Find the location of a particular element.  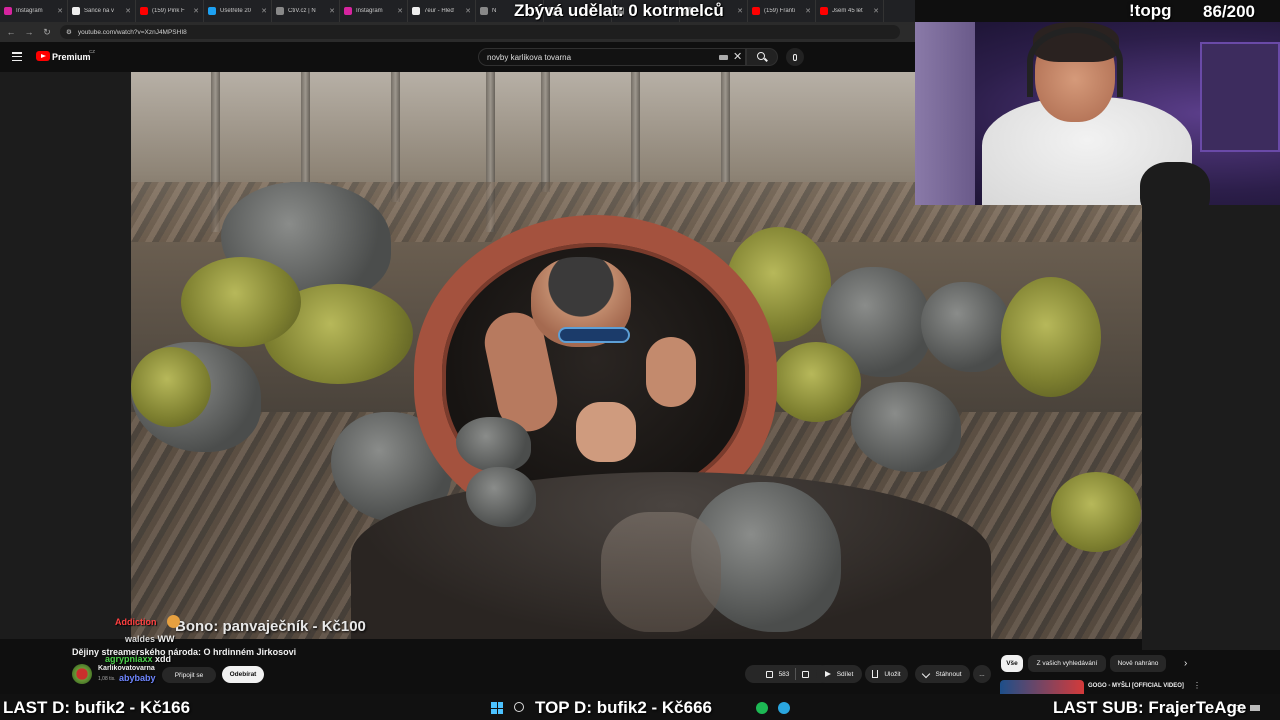

browser-tab: Šance na v ✕ is located at coordinates (102, 11).